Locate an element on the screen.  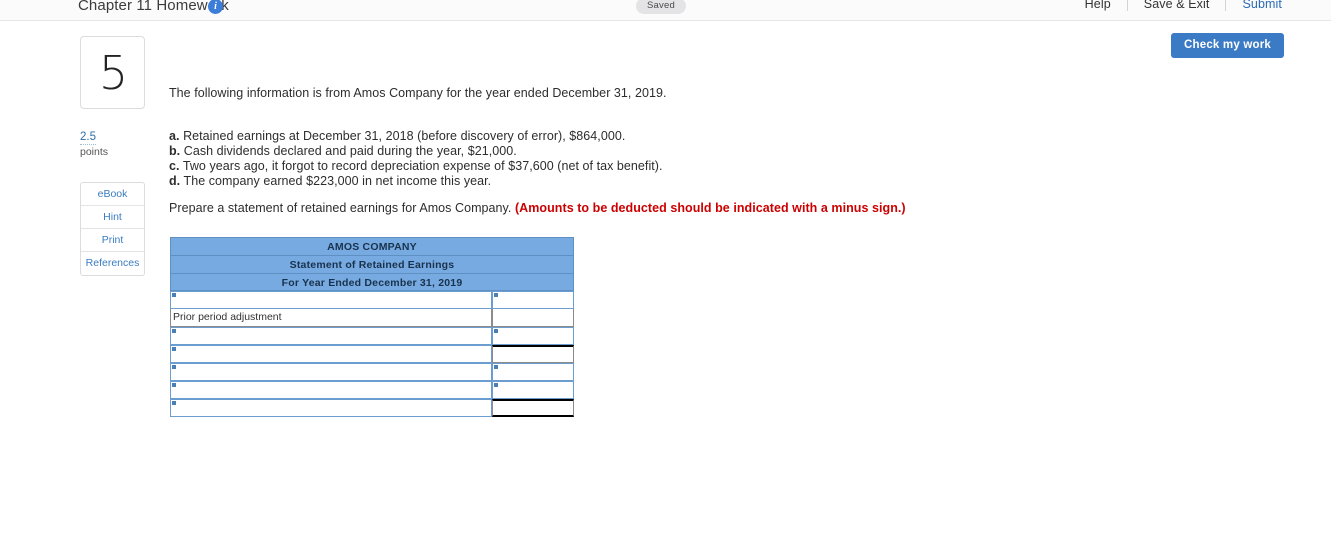
worksheet-title-period: For Year Ended December 31, 2019 is located at coordinates (372, 282).